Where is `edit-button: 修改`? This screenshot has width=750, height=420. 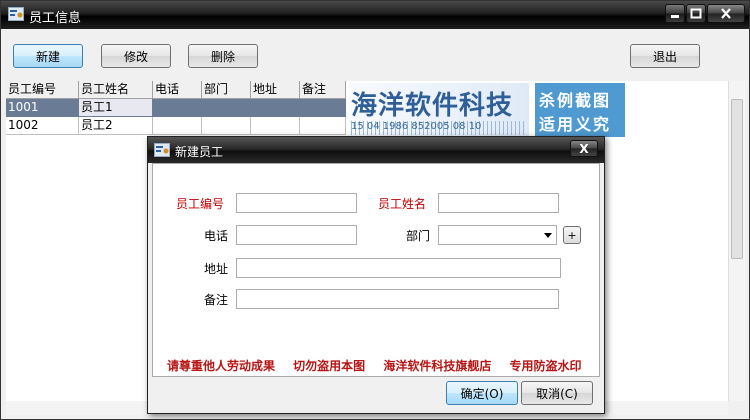
edit-button: 修改 is located at coordinates (136, 56).